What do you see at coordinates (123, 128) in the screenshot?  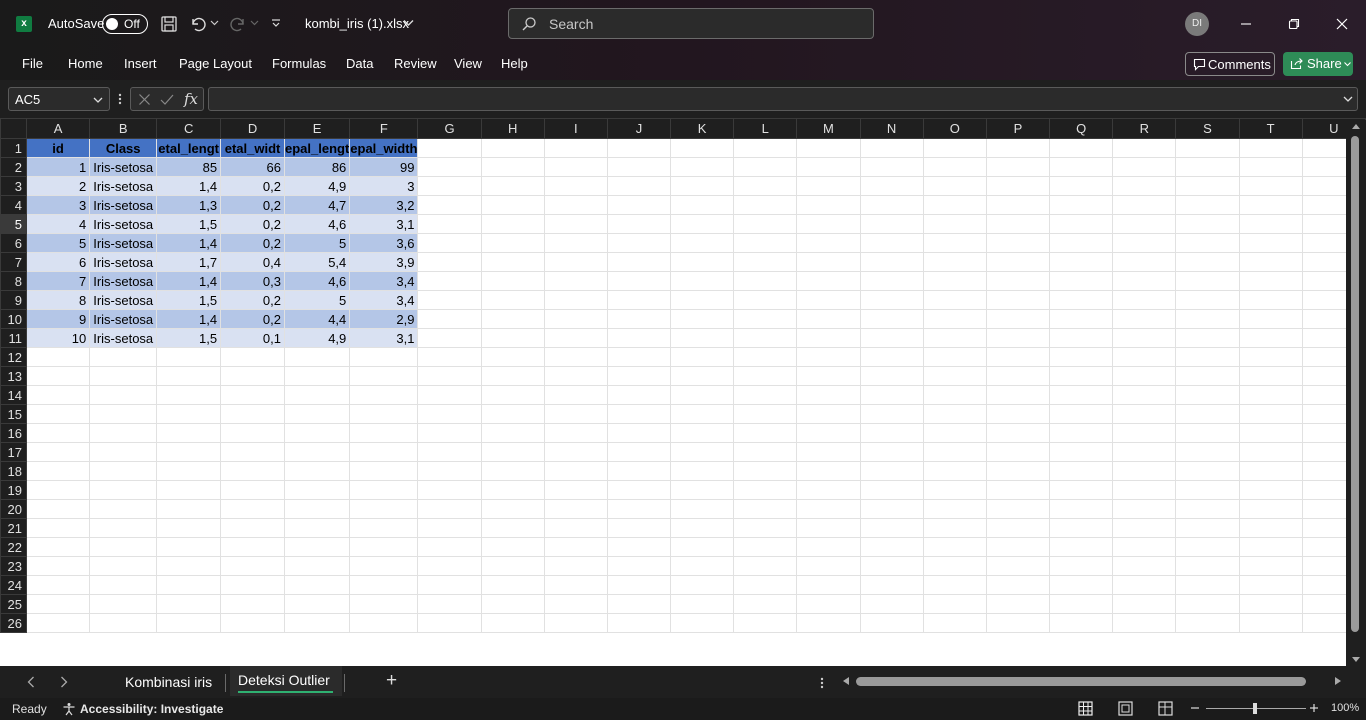 I see `column-header: B` at bounding box center [123, 128].